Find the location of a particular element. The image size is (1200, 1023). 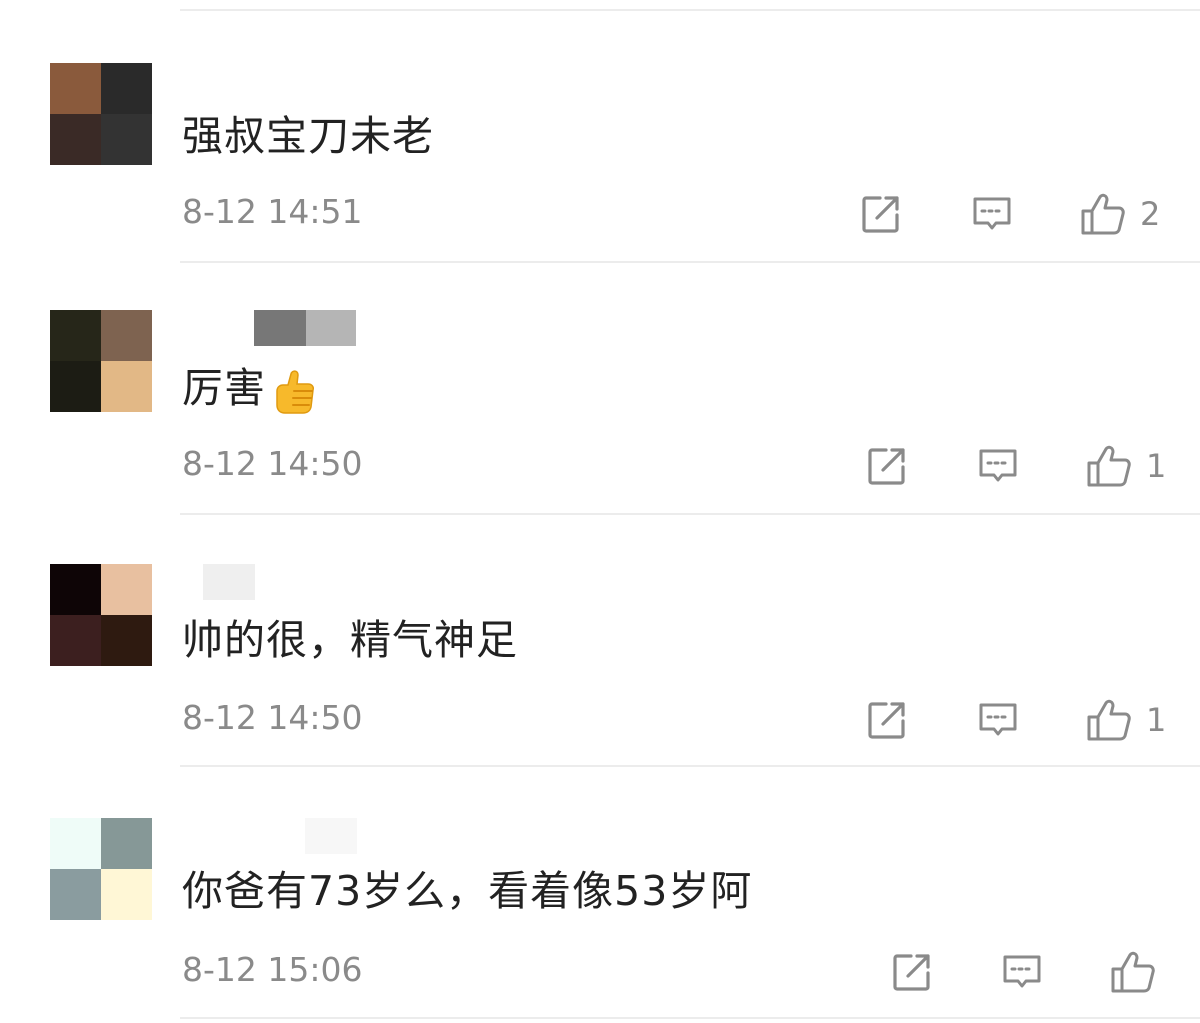

comment-time: 8-12 15:06 is located at coordinates (272, 969).